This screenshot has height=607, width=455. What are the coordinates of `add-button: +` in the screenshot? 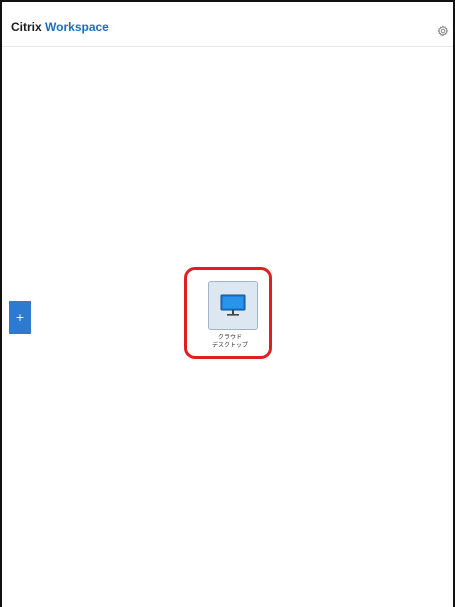 It's located at (20, 317).